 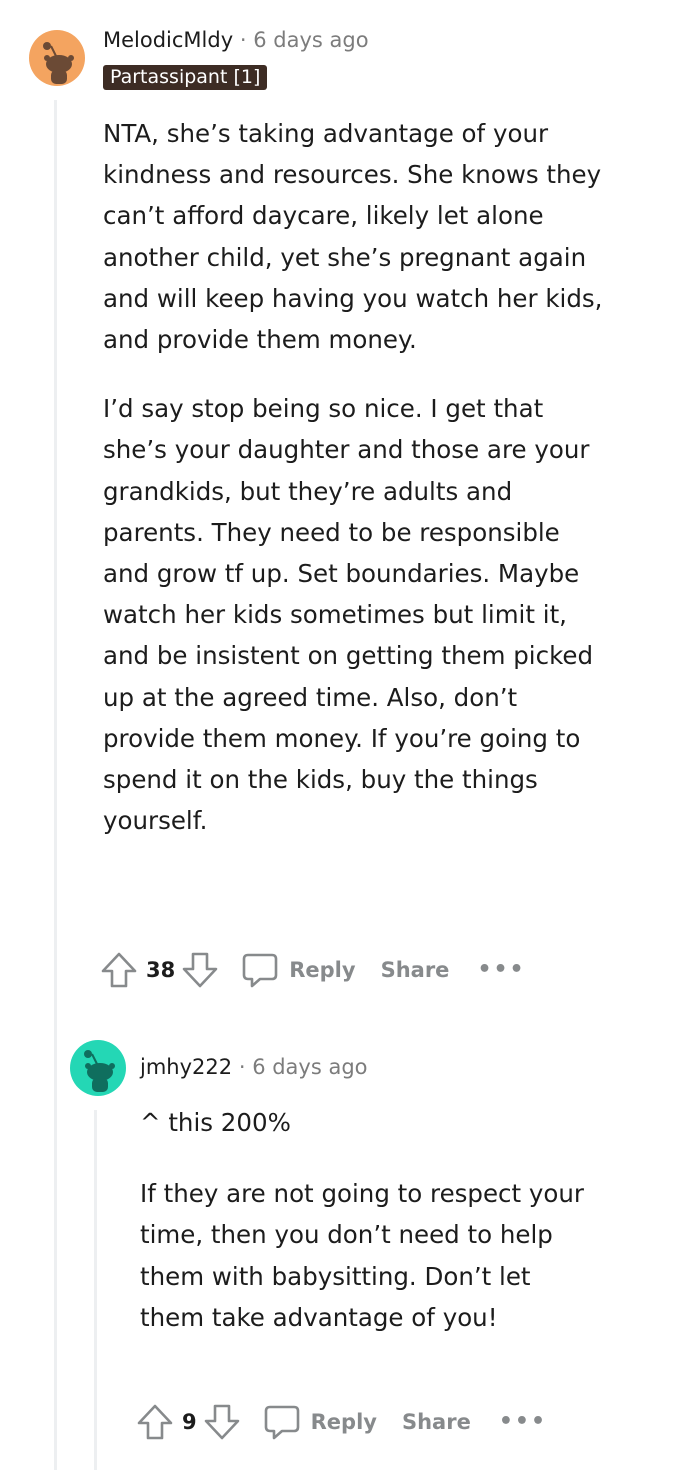 What do you see at coordinates (185, 77) in the screenshot?
I see `user-flair: Partassipant [1]` at bounding box center [185, 77].